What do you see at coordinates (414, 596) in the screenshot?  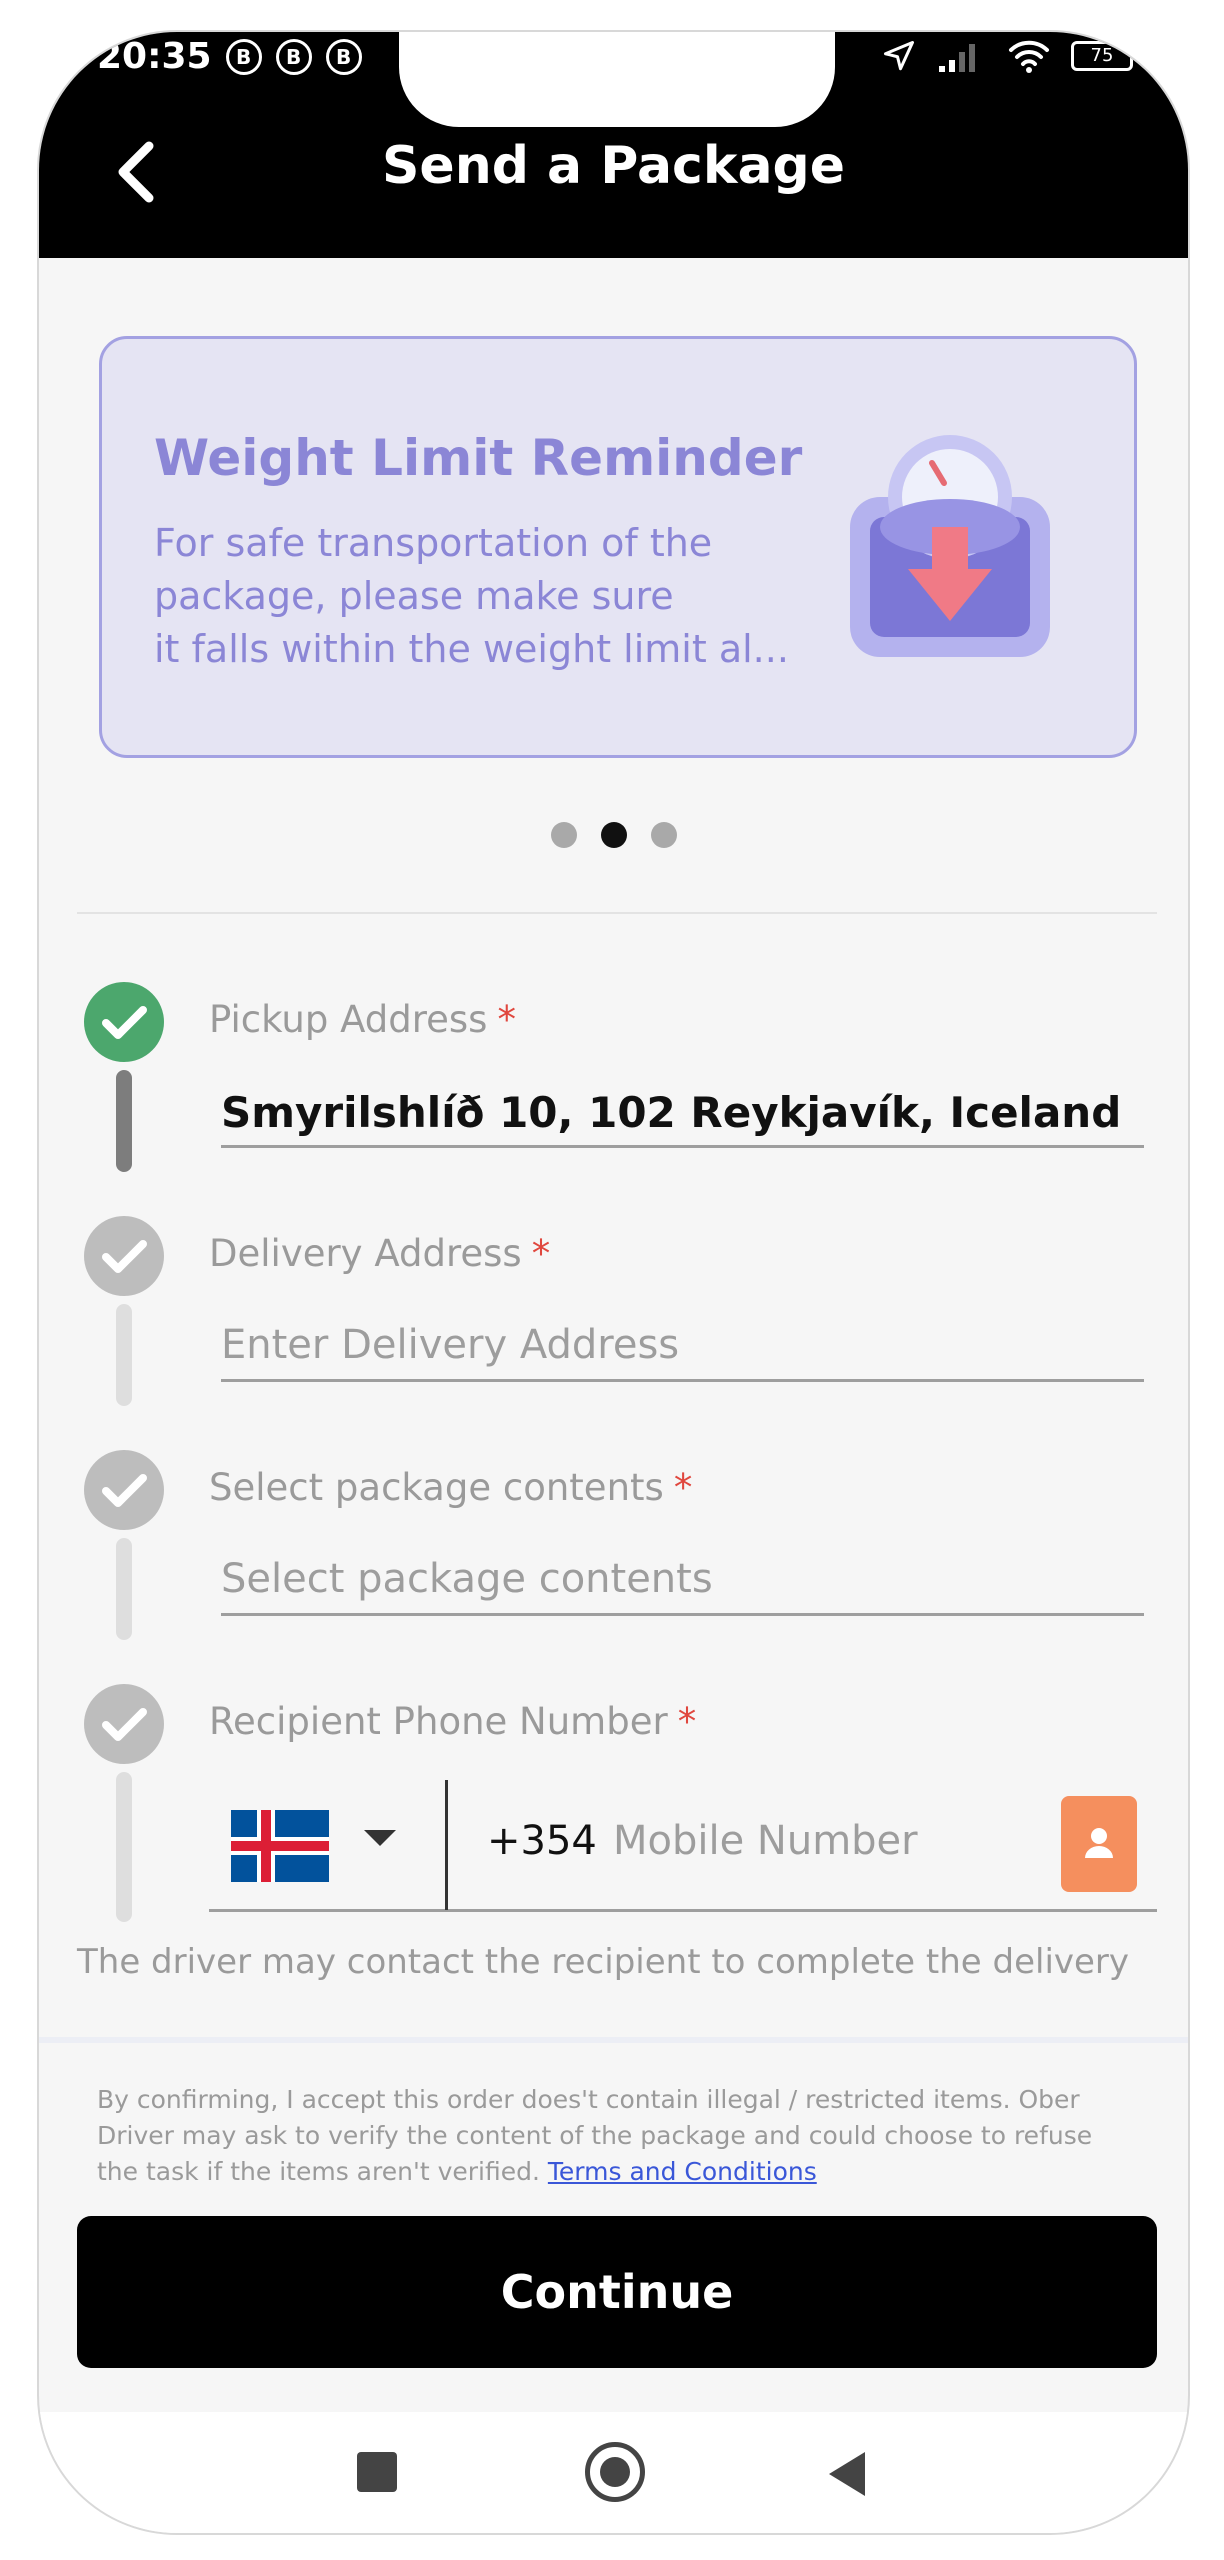 I see `banner-line: package, please make sure` at bounding box center [414, 596].